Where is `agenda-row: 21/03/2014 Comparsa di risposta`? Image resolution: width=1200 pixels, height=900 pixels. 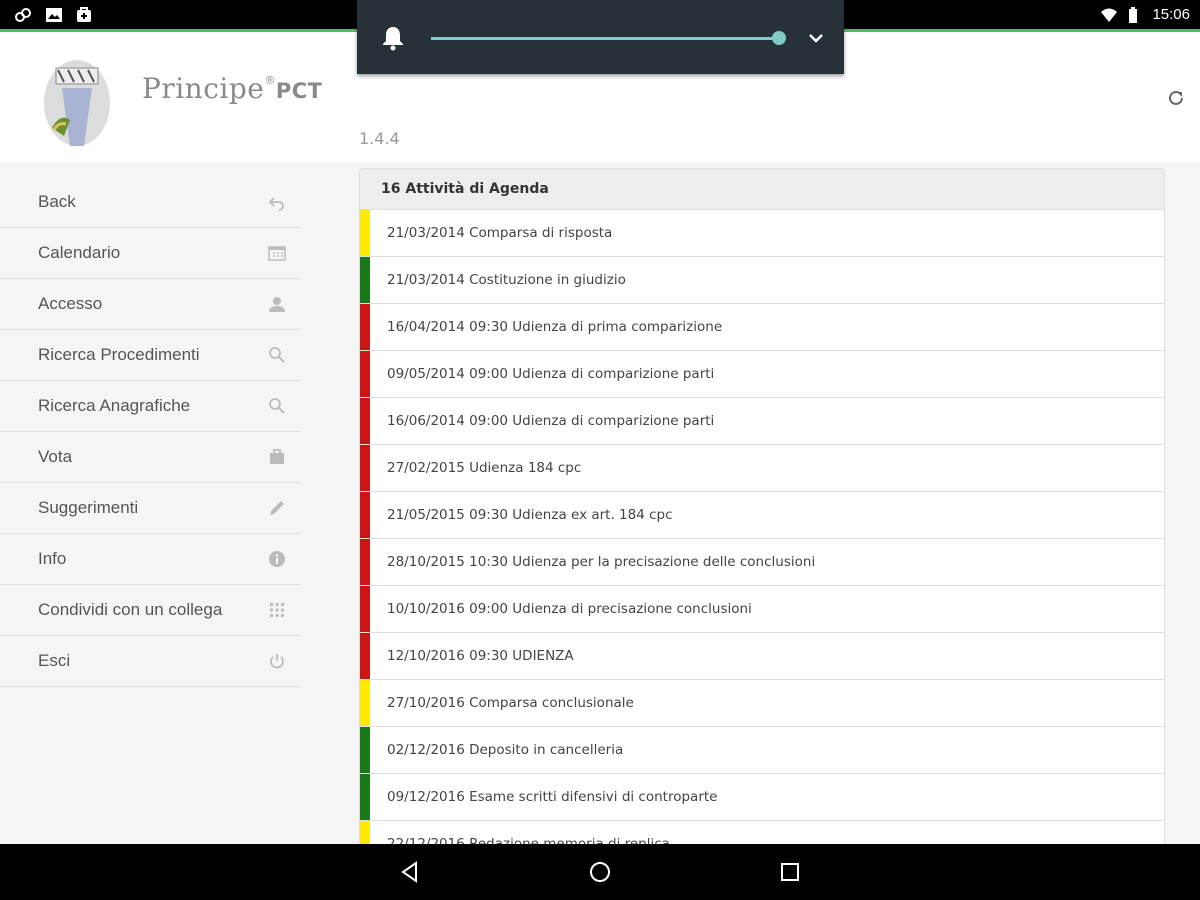 agenda-row: 21/03/2014 Comparsa di risposta is located at coordinates (762, 233).